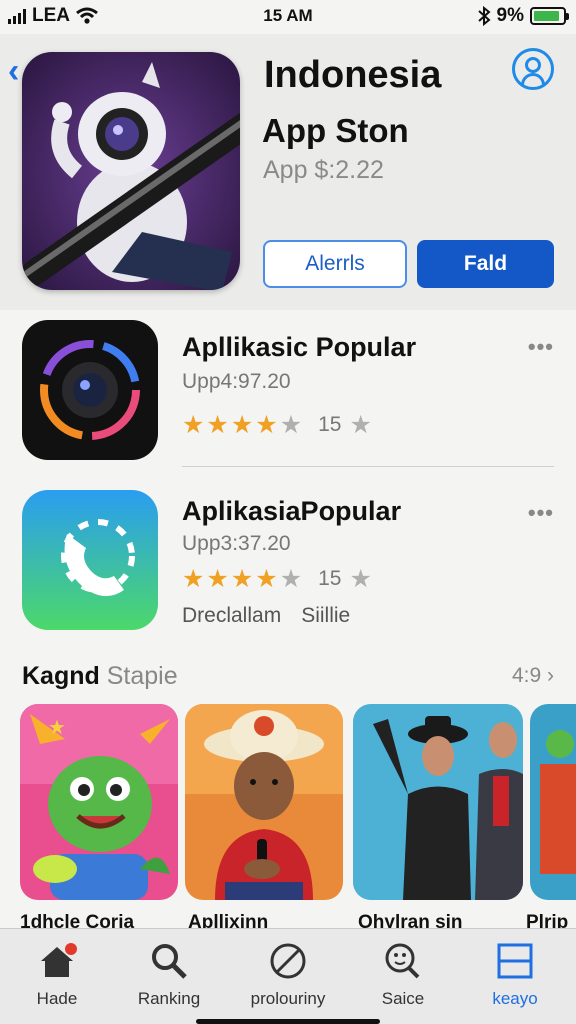 This screenshot has width=576, height=1024. Describe the element at coordinates (90, 560) in the screenshot. I see `phone-app-icon` at that location.